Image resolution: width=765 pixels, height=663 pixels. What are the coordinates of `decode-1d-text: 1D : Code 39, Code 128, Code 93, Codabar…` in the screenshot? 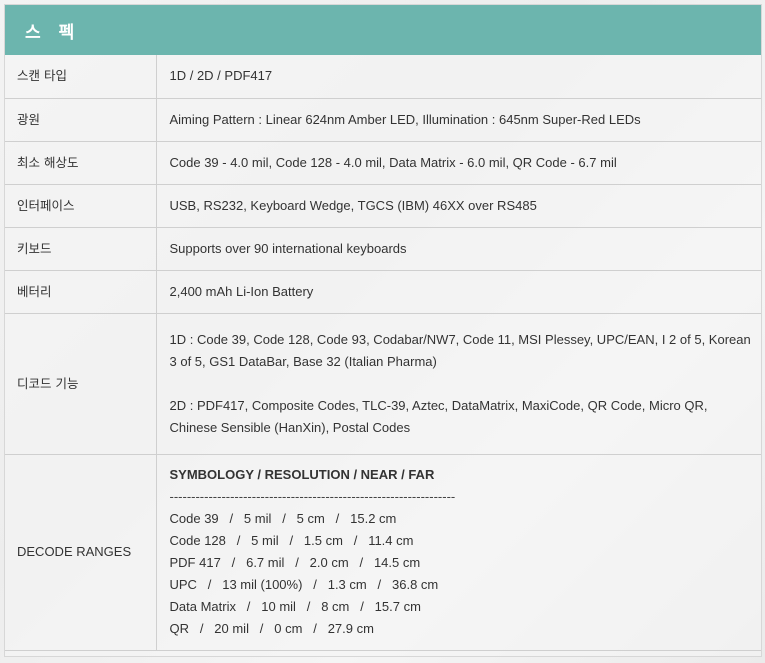 It's located at (460, 350).